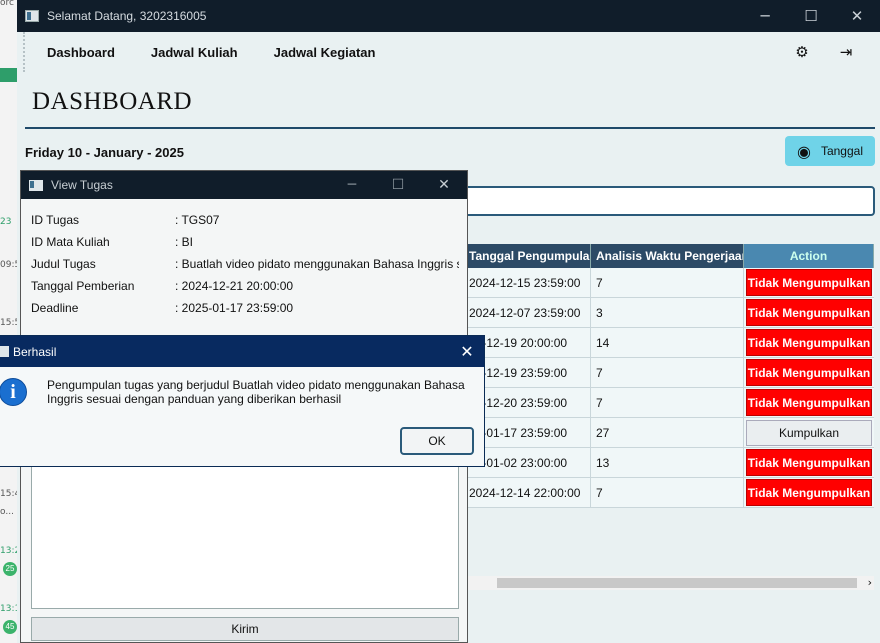 This screenshot has width=880, height=643. I want to click on cell-tanggal: 2024-12-14 22:00:00, so click(529, 492).